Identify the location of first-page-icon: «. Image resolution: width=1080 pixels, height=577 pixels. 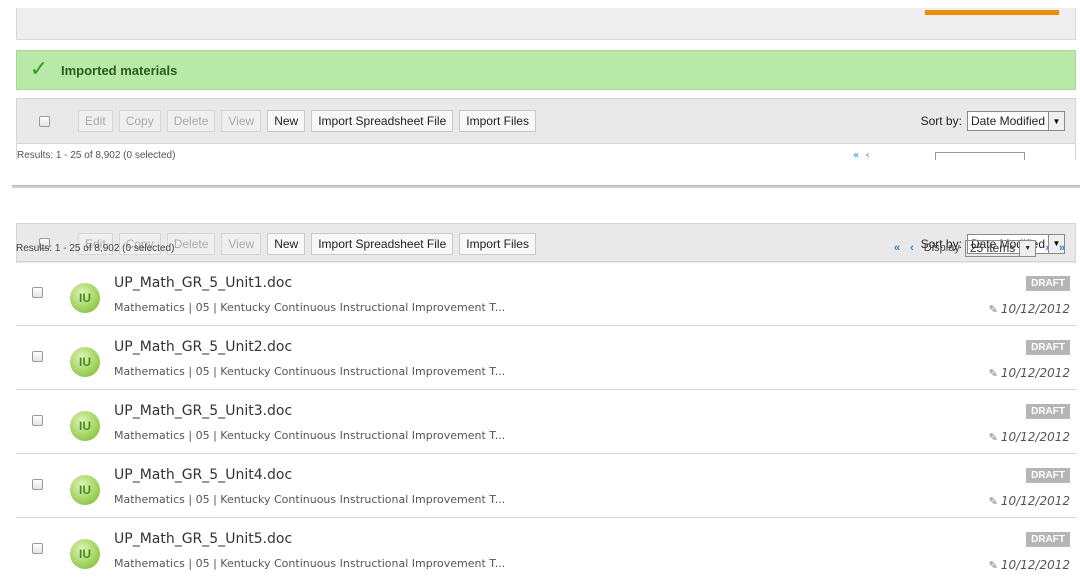
(897, 248).